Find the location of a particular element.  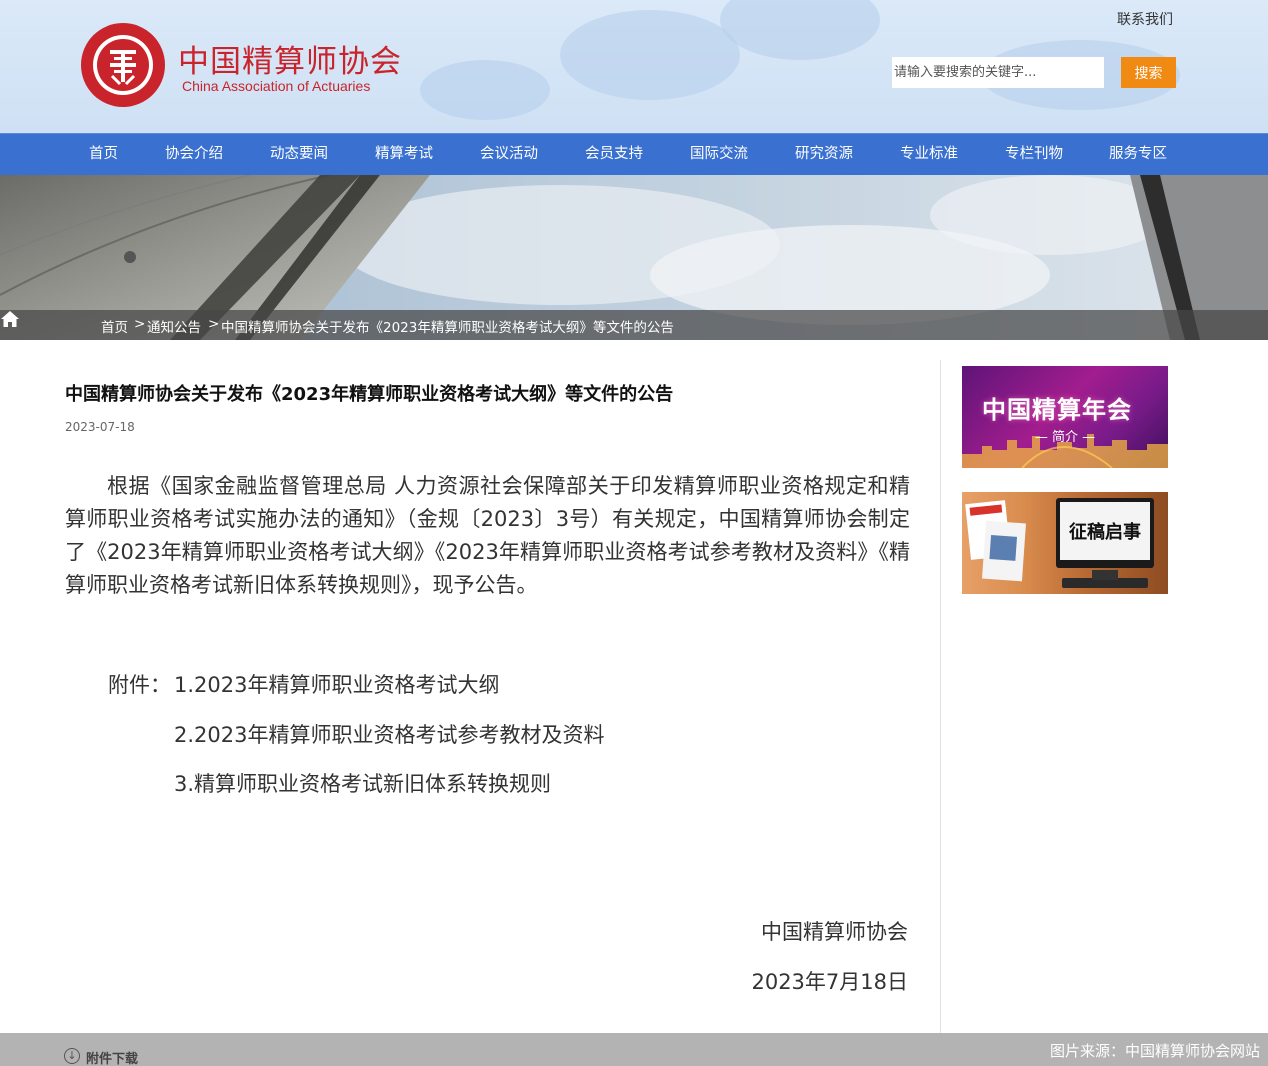

column-divider is located at coordinates (940, 700).